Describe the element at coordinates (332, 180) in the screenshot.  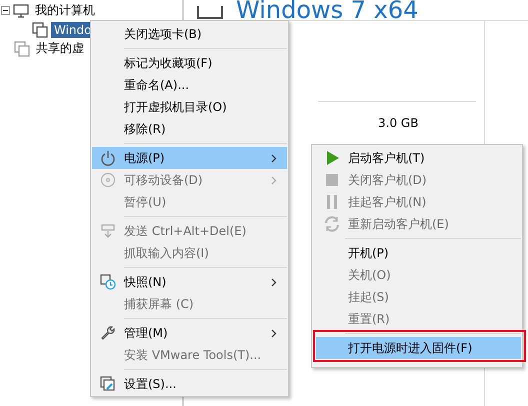
I see `stop-icon` at that location.